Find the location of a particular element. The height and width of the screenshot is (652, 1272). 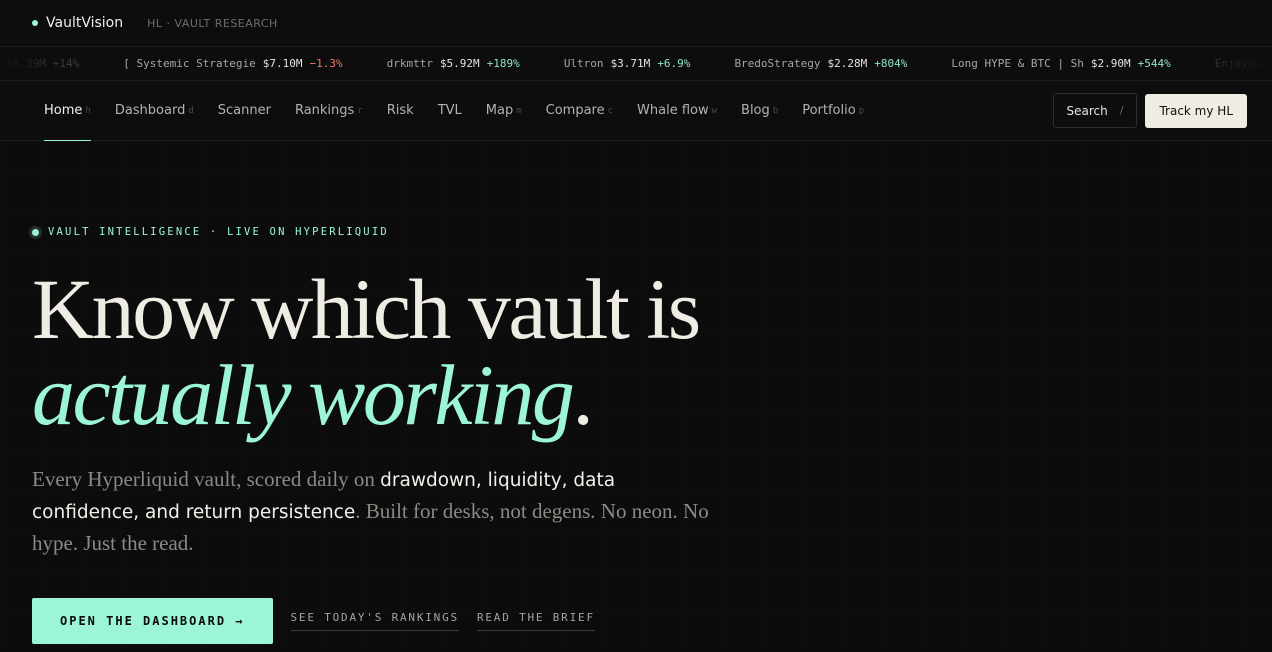

headline-accent: actually working is located at coordinates (303, 395).